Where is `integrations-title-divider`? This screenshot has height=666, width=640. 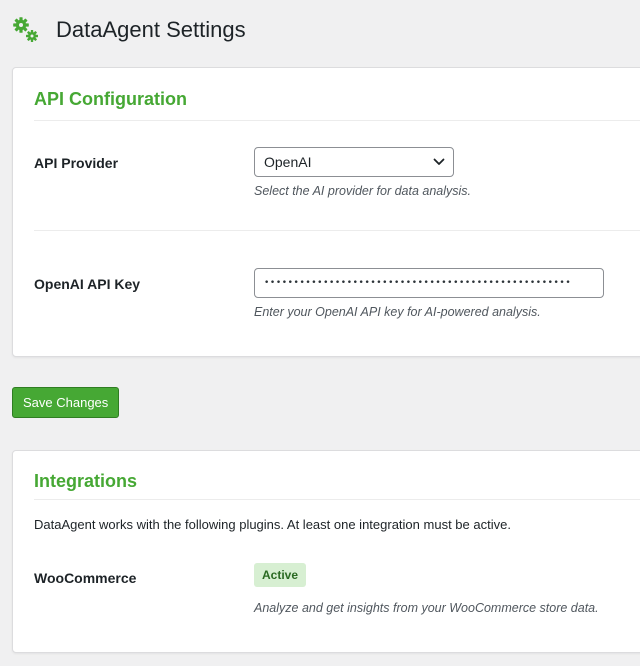
integrations-title-divider is located at coordinates (337, 499).